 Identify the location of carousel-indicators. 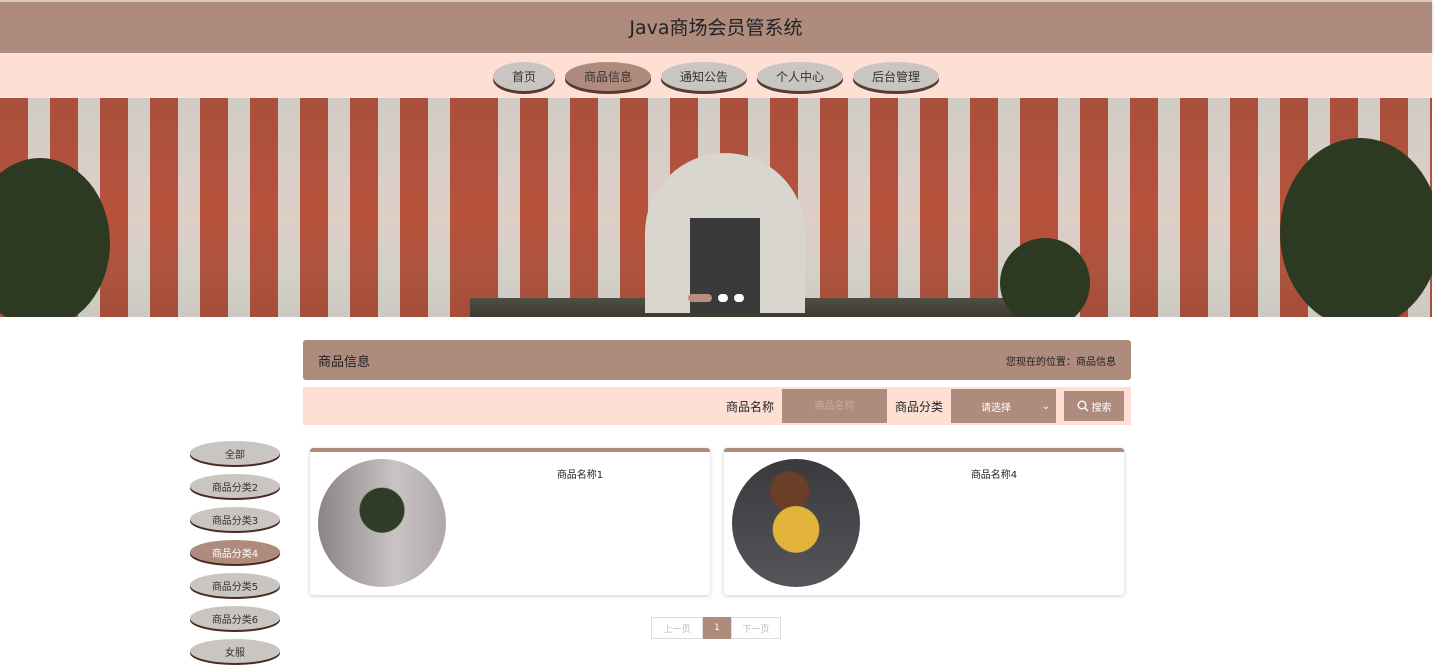
(716, 298).